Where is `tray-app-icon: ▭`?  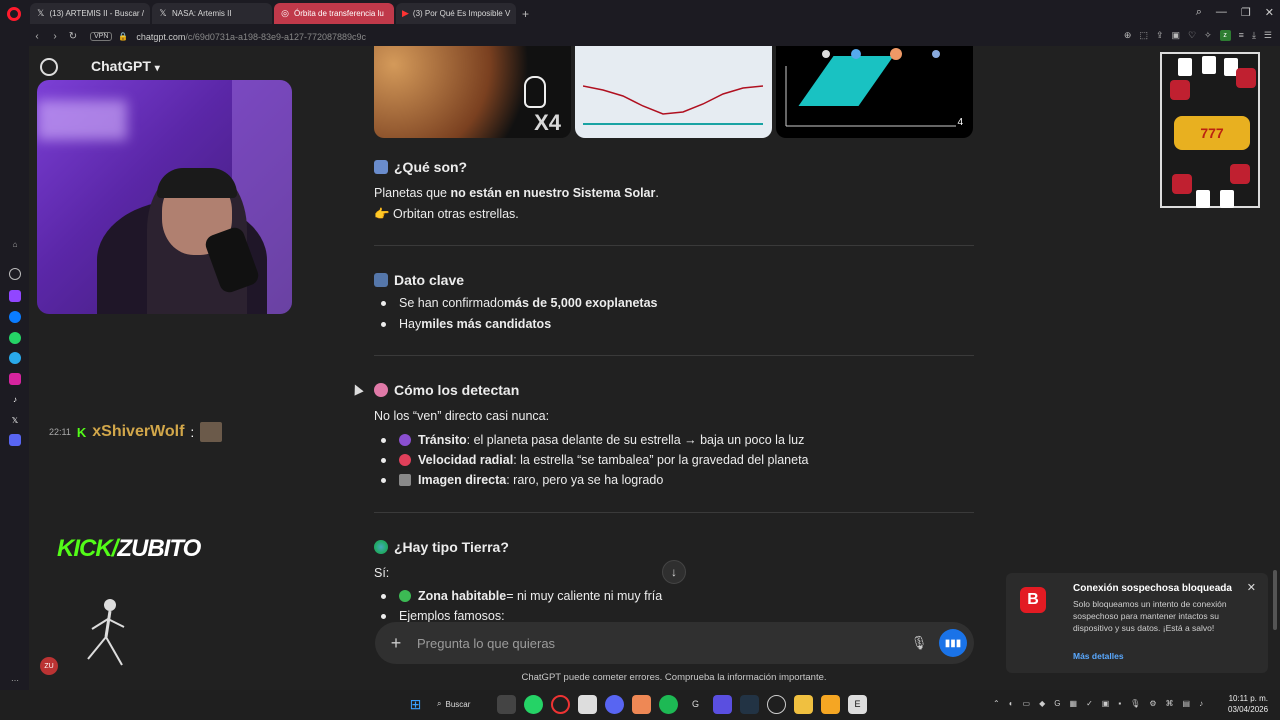
tray-app-icon: ▭ is located at coordinates (1027, 703).